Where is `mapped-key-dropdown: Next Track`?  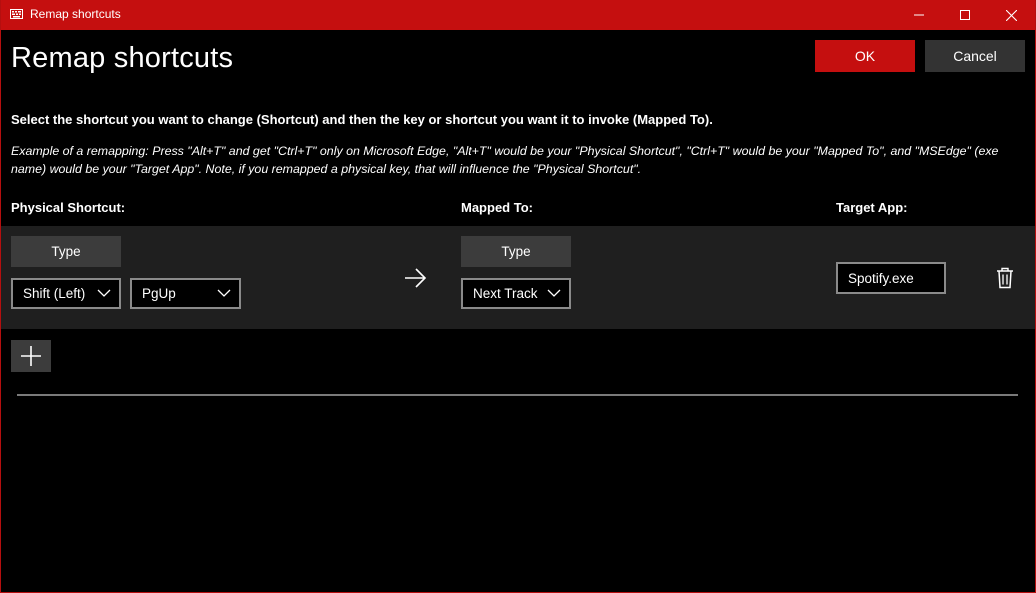 mapped-key-dropdown: Next Track is located at coordinates (516, 293).